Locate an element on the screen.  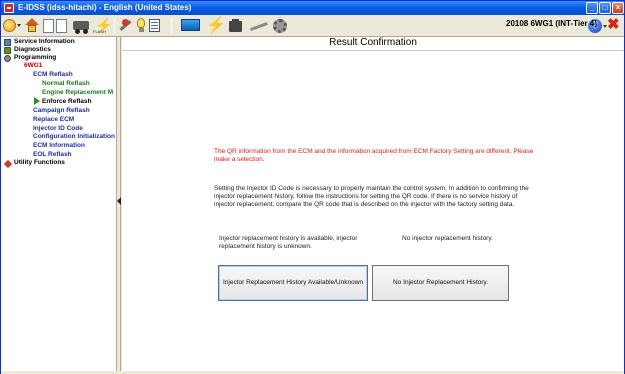
document-button is located at coordinates (155, 26).